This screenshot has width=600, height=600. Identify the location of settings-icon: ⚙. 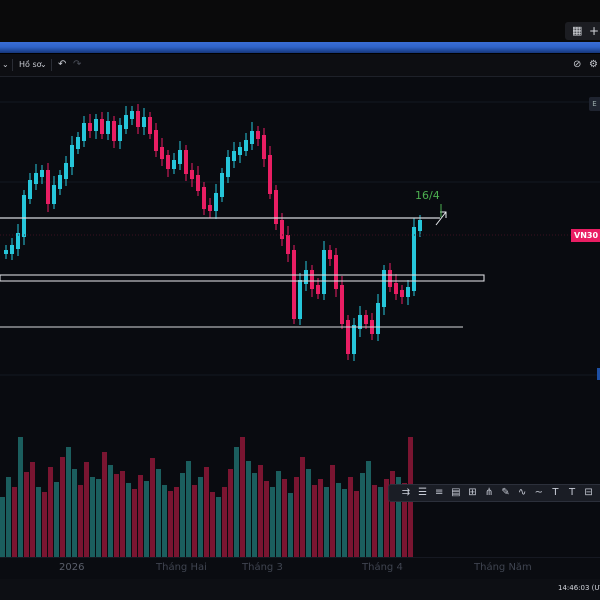
(593, 65).